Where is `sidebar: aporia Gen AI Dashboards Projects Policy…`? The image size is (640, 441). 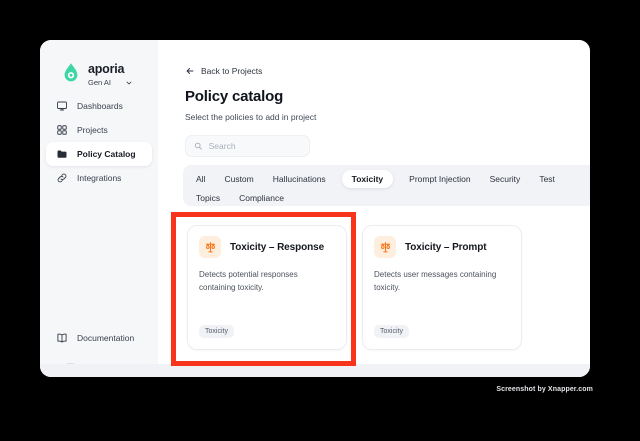
sidebar: aporia Gen AI Dashboards Projects Policy… is located at coordinates (99, 208).